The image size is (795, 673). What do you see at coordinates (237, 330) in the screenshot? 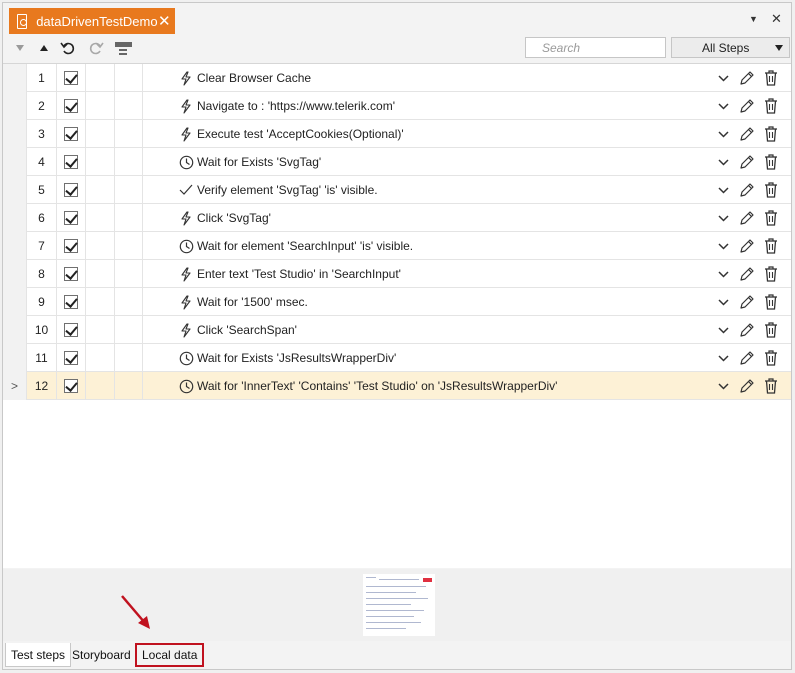
I see `step-description: Click 'SearchSpan'` at bounding box center [237, 330].